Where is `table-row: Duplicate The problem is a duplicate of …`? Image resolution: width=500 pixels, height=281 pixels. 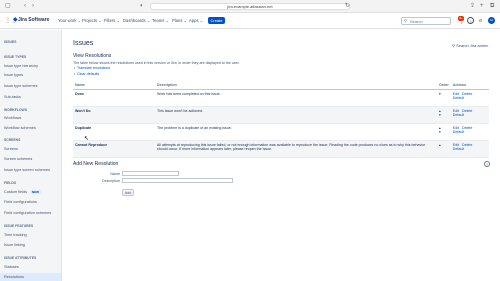
table-row: Duplicate The problem is a duplicate of … is located at coordinates (281, 132).